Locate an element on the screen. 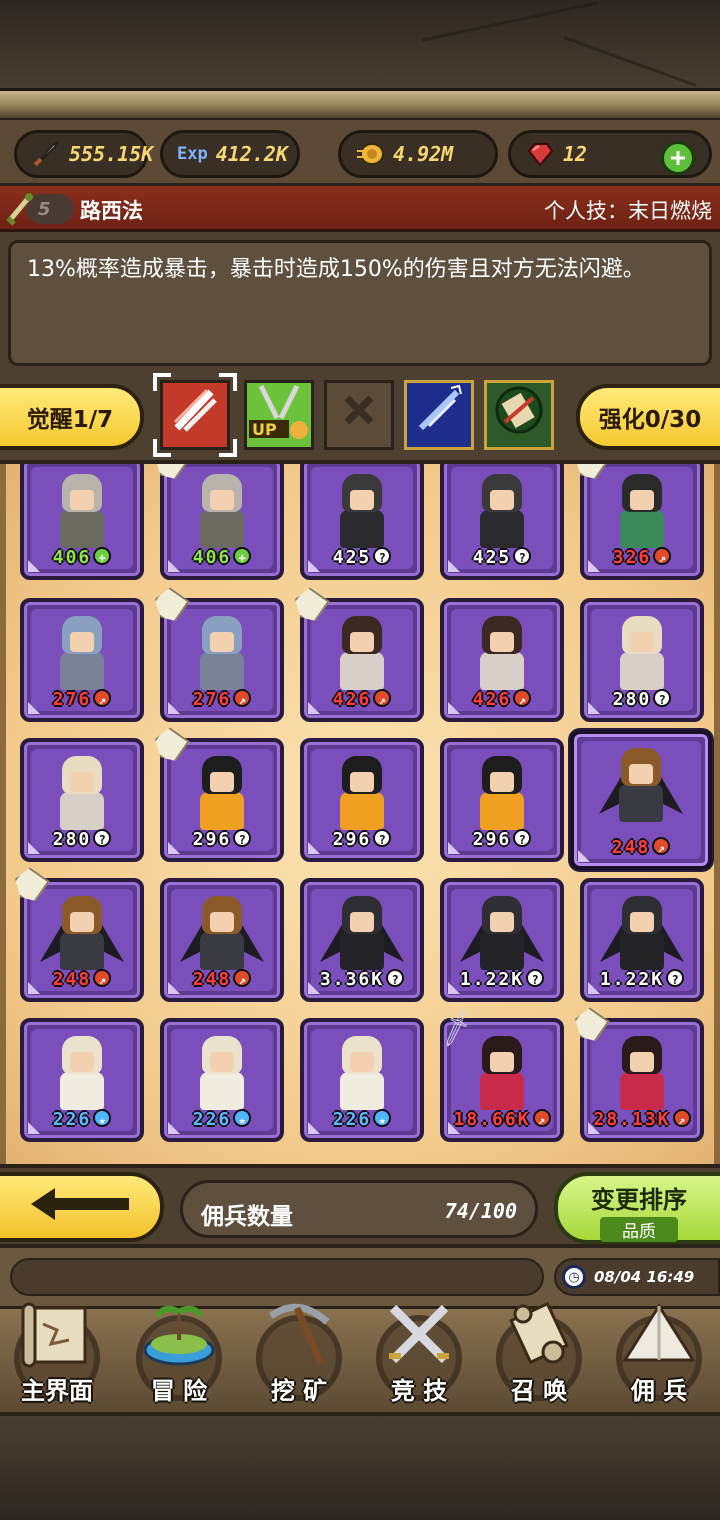  level-badge-icon: + is located at coordinates (242, 556).